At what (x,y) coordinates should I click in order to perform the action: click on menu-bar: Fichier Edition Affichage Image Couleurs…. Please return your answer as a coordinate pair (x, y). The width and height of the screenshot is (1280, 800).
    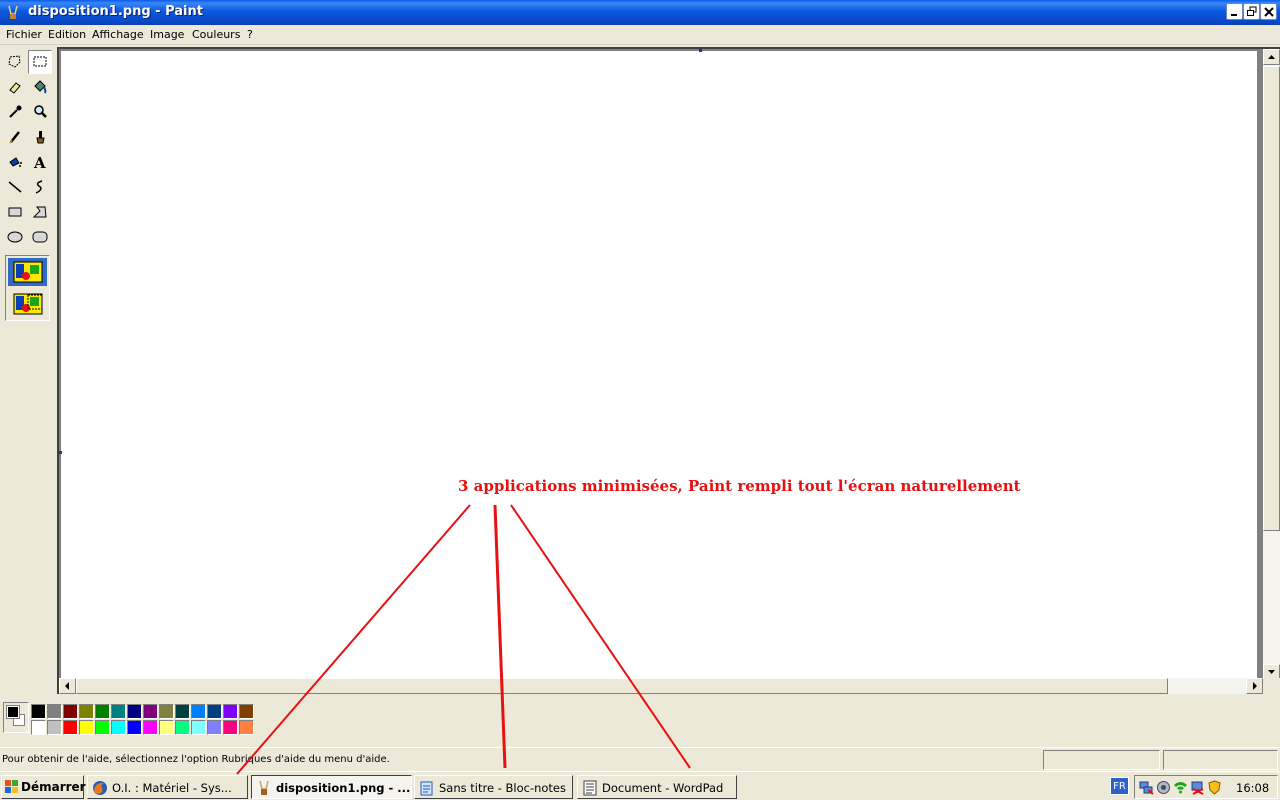
    Looking at the image, I should click on (640, 35).